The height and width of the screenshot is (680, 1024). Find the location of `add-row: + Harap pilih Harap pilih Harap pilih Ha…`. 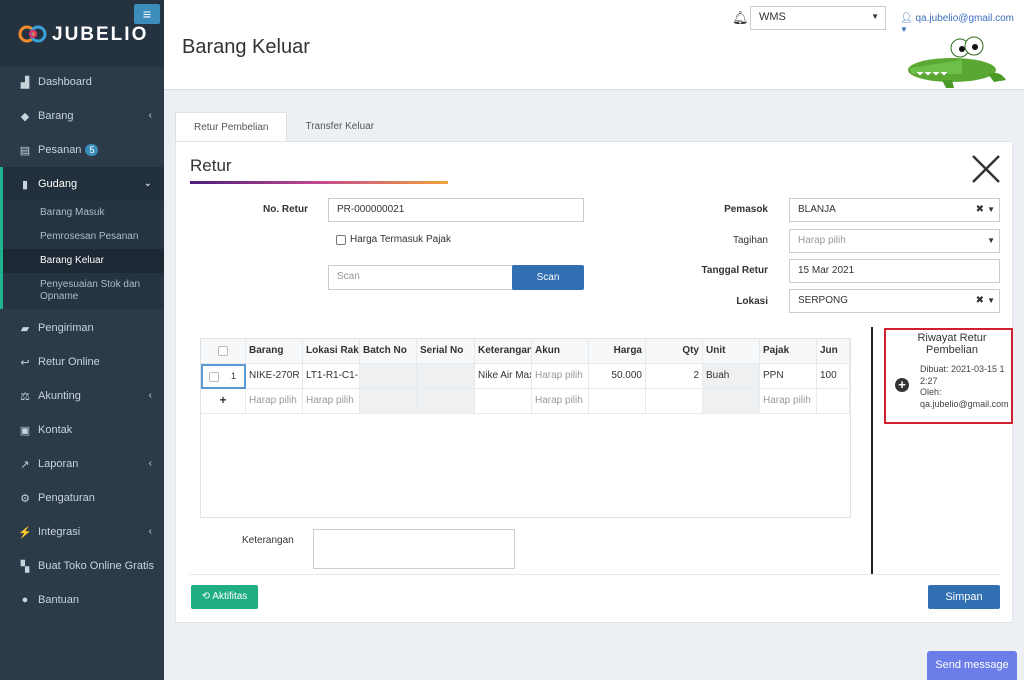

add-row: + Harap pilih Harap pilih Harap pilih Ha… is located at coordinates (525, 401).